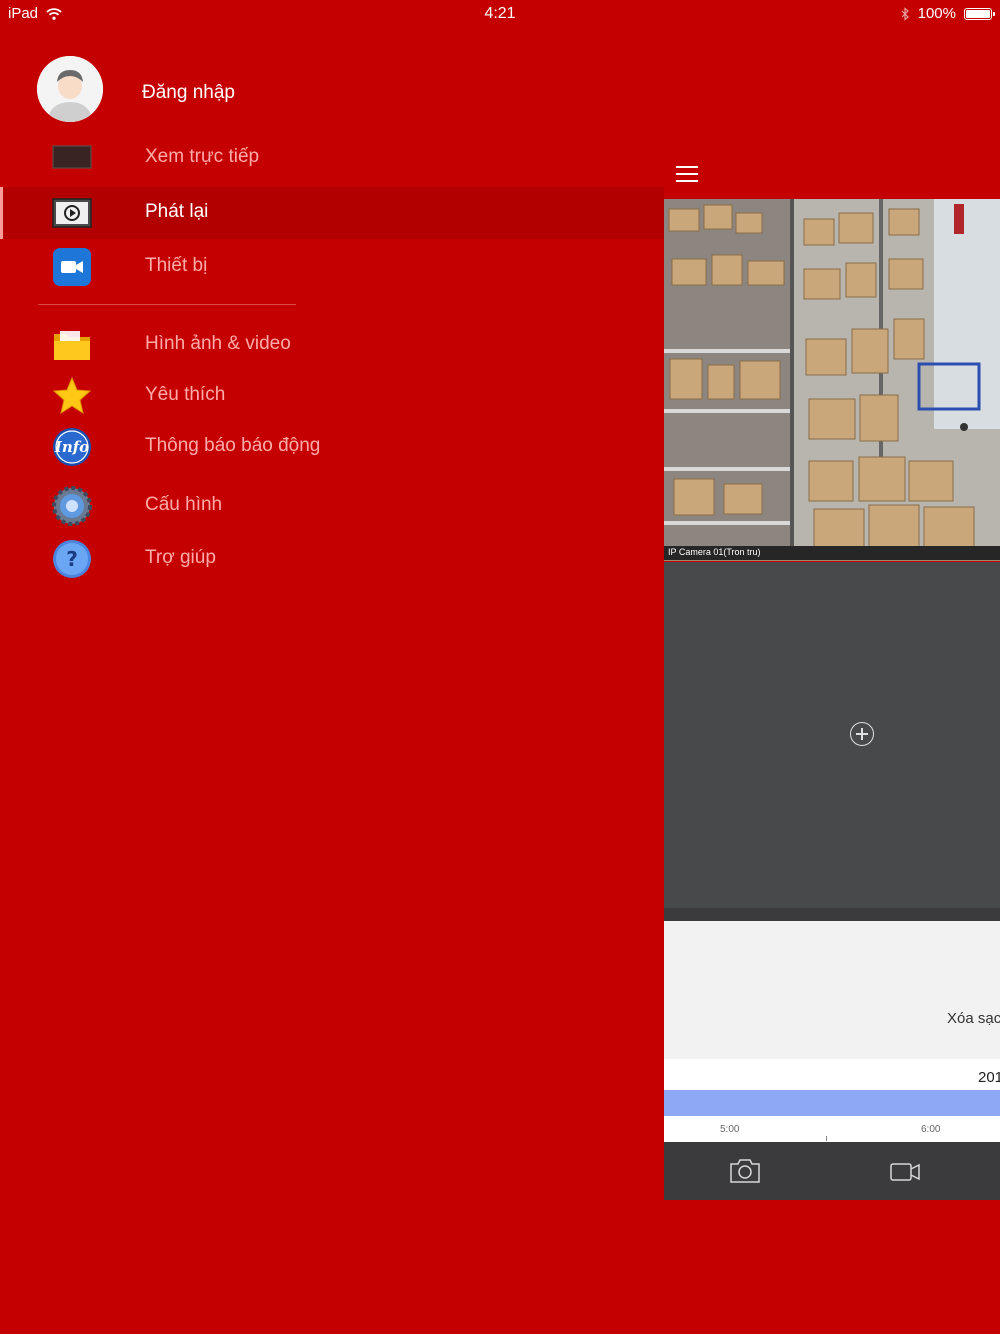  Describe the element at coordinates (72, 158) in the screenshot. I see `monitor-icon` at that location.